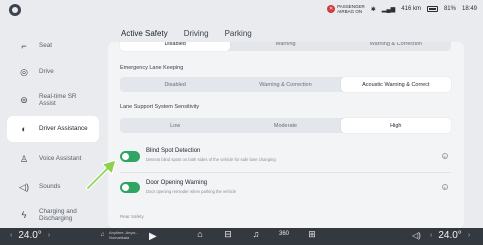 Image resolution: width=483 pixels, height=245 pixels. What do you see at coordinates (284, 234) in the screenshot?
I see `fan-icon: 360` at bounding box center [284, 234].